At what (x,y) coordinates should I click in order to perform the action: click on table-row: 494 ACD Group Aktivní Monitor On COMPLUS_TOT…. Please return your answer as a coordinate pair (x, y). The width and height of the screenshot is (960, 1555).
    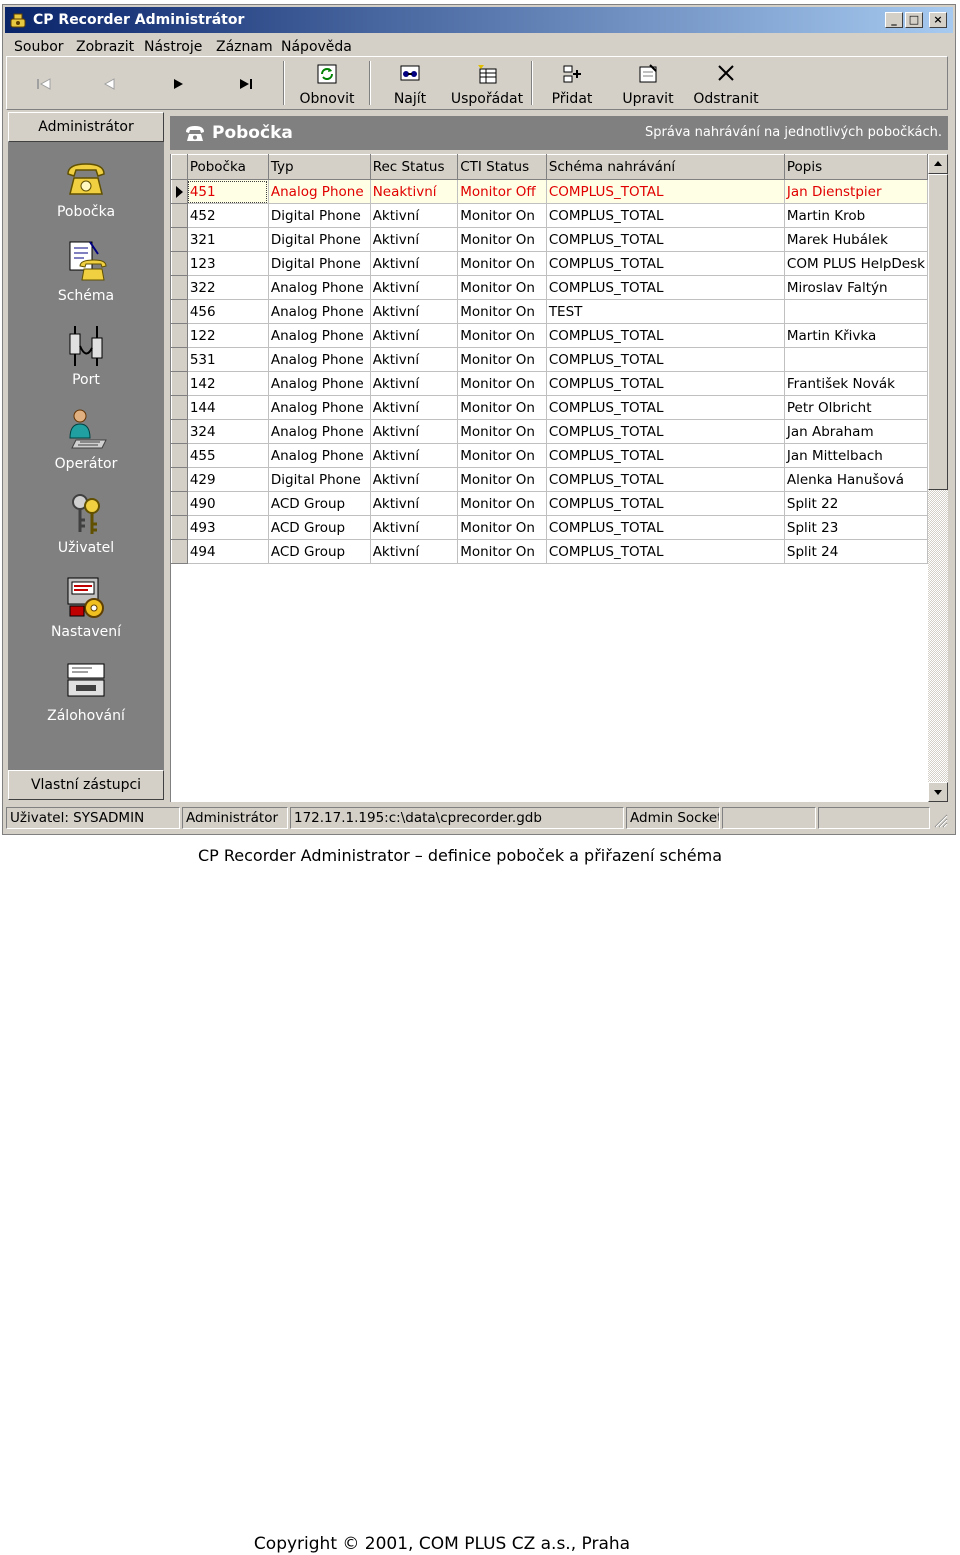
    Looking at the image, I should click on (549, 551).